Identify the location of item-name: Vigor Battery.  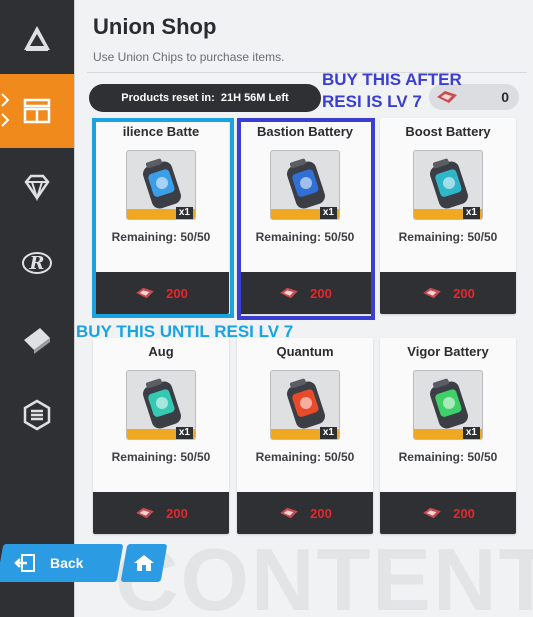
(448, 351).